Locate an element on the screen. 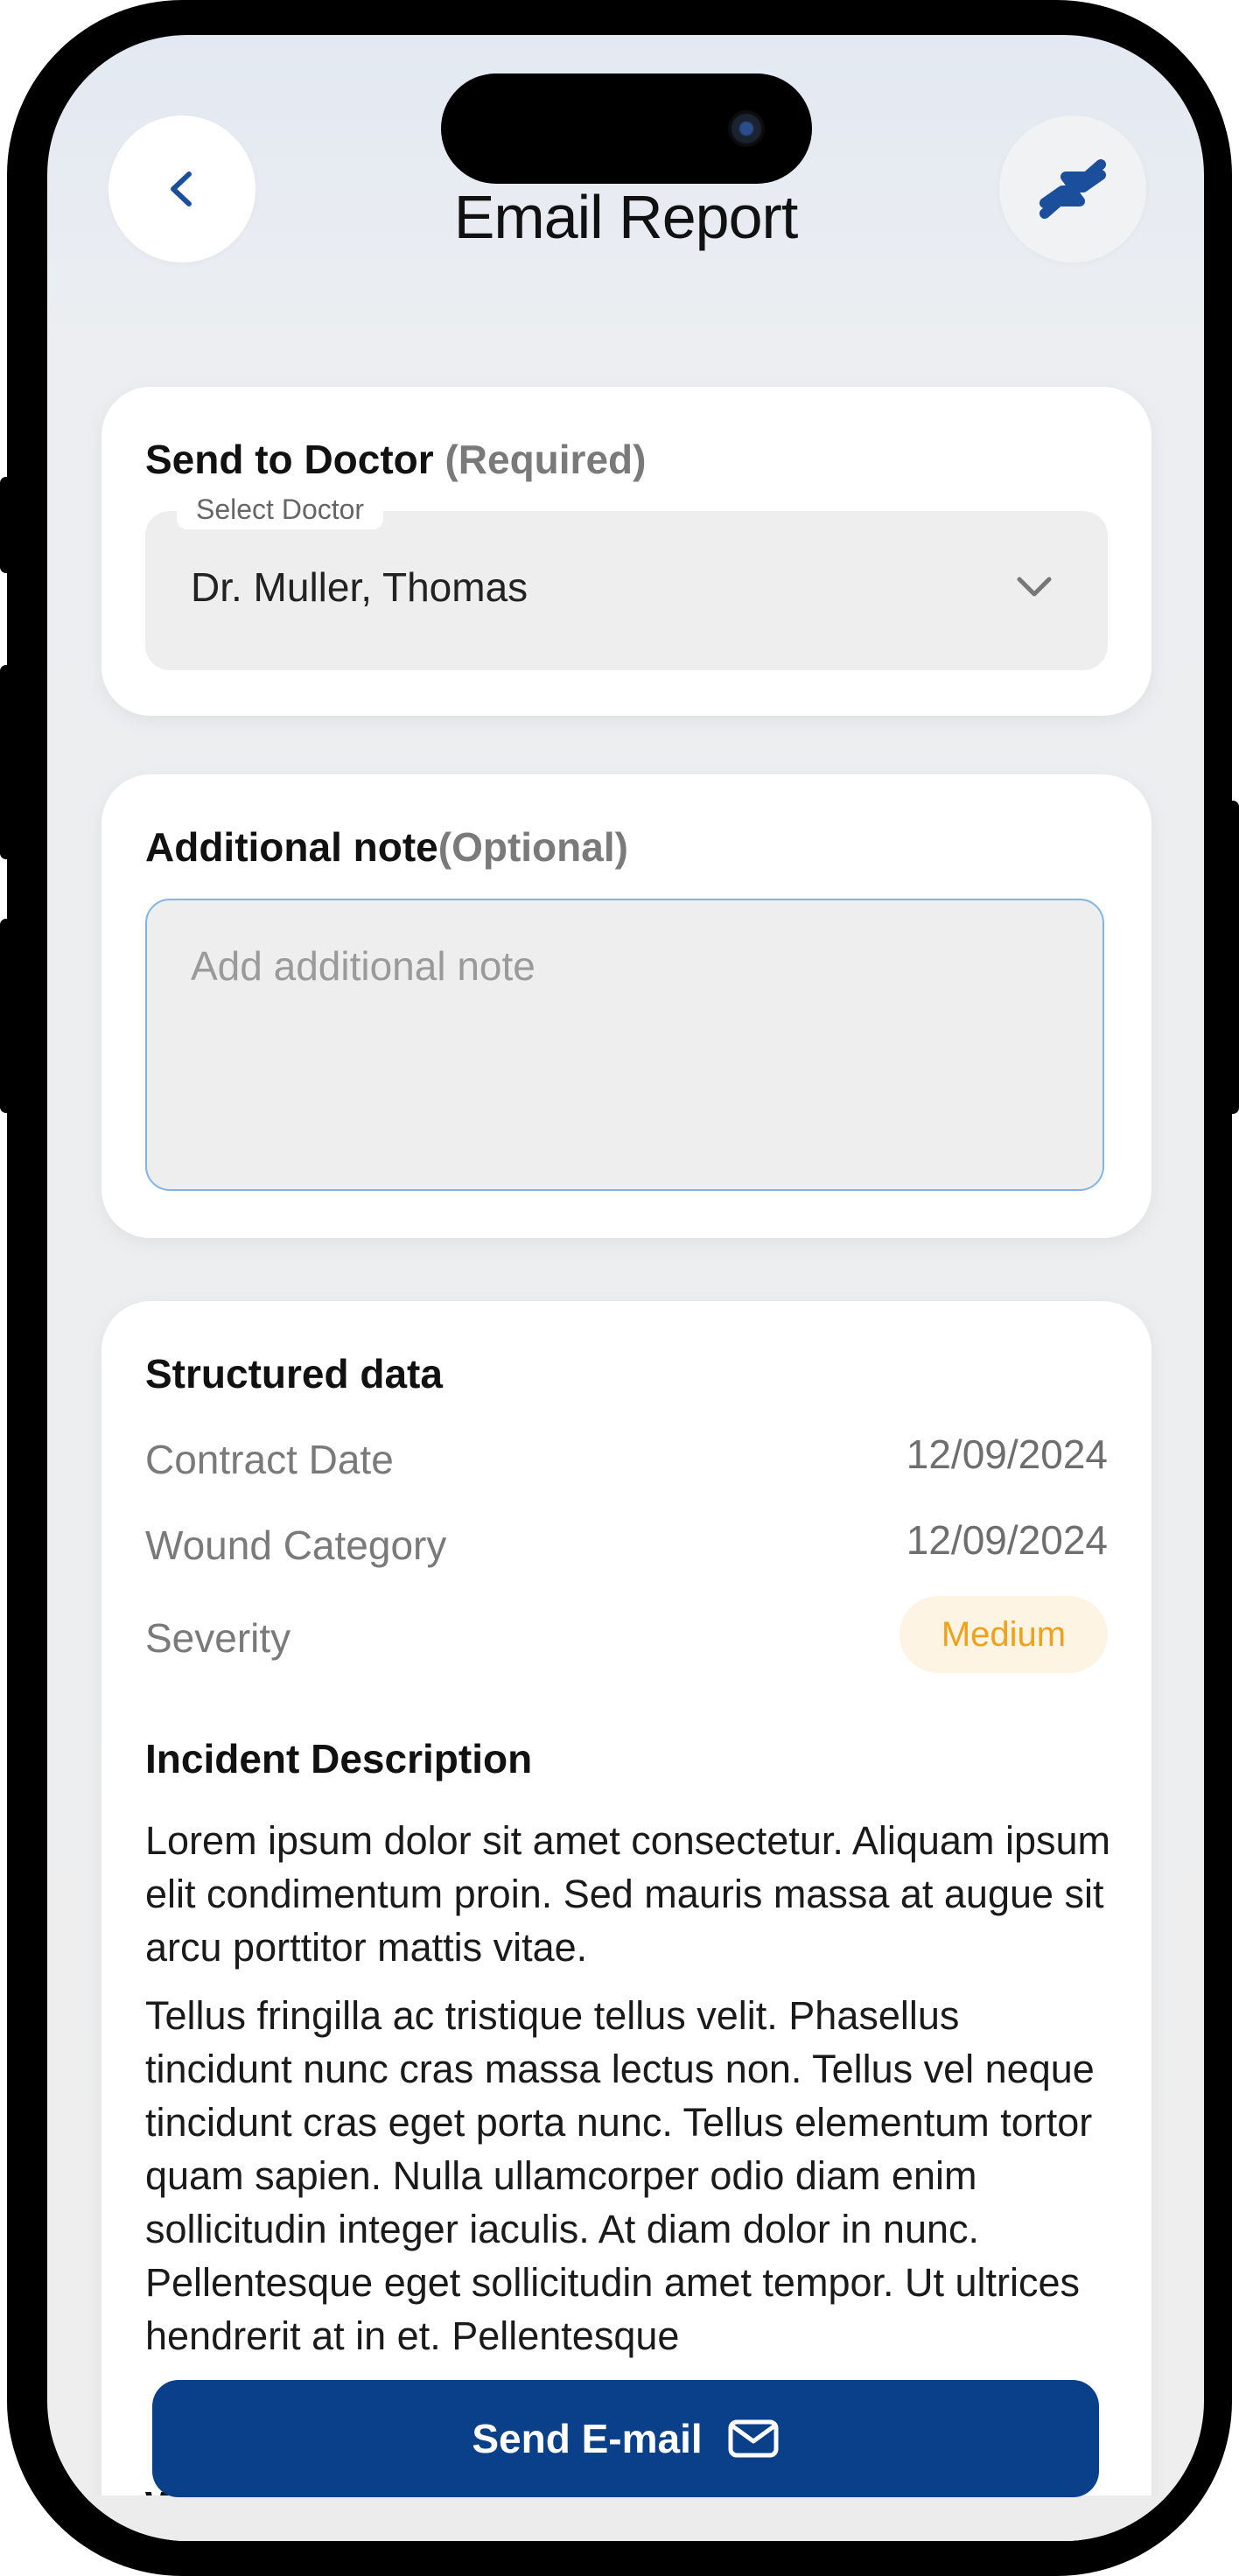  switch-role-button is located at coordinates (1072, 189).